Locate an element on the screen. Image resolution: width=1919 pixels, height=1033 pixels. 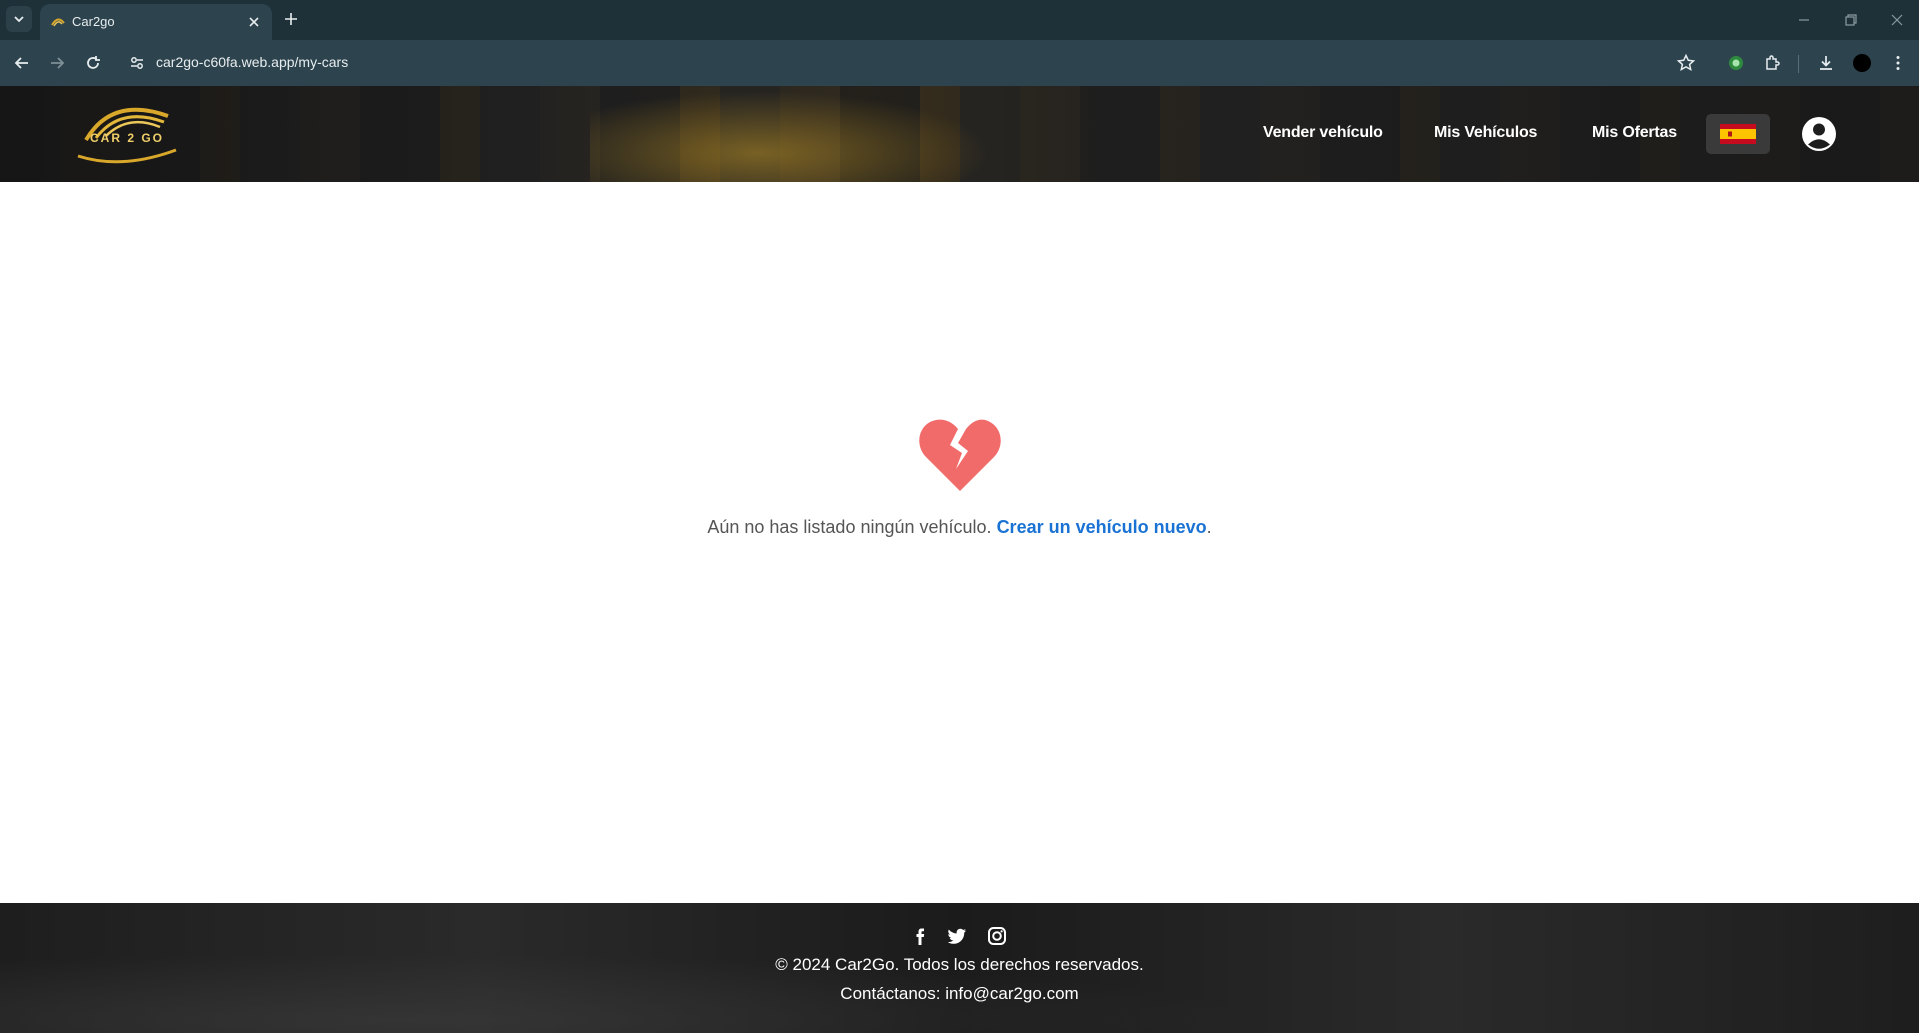
header-background-image is located at coordinates (800, 134).